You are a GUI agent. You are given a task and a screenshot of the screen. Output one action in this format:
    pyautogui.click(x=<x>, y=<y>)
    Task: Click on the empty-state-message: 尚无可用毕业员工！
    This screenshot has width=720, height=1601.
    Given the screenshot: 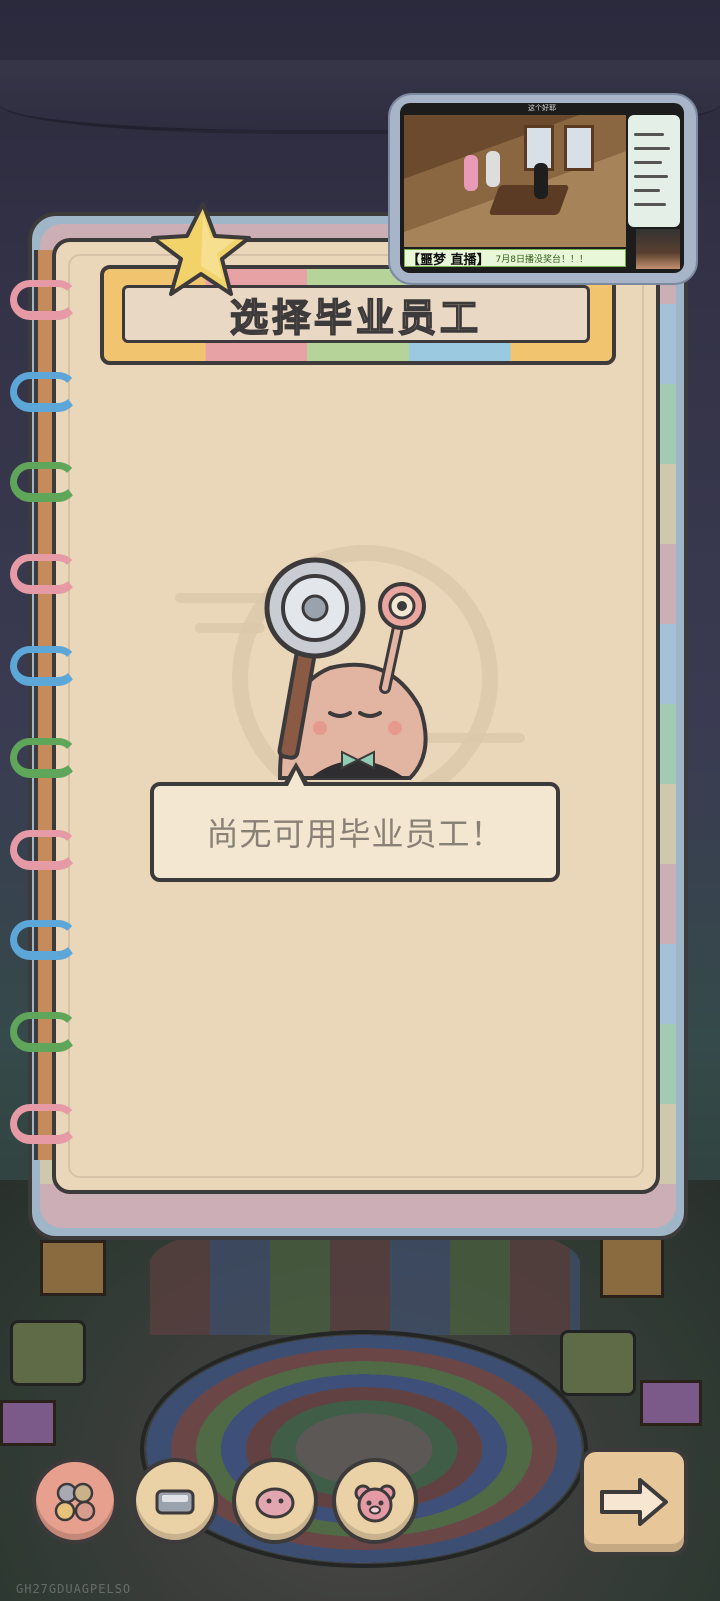 What is the action you would take?
    pyautogui.click(x=355, y=834)
    